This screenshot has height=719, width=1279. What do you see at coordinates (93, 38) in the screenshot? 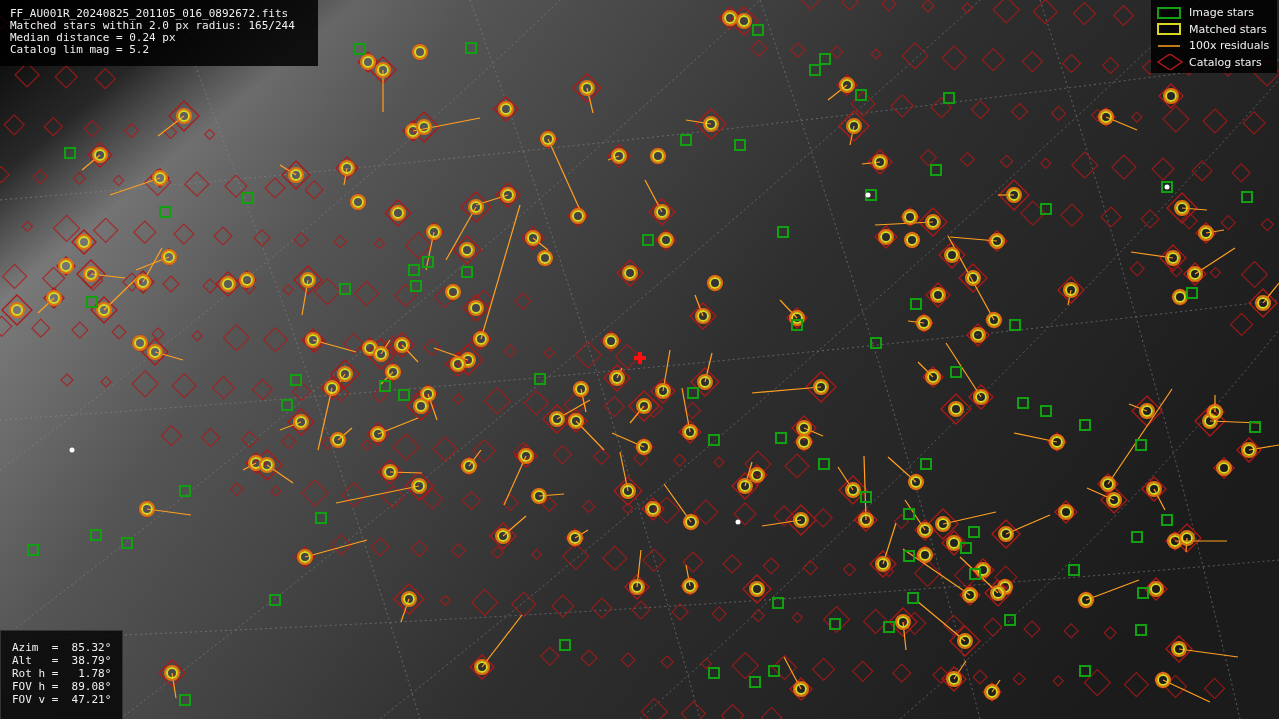
I see `info-text: Median distance = 0.24 px` at bounding box center [93, 38].